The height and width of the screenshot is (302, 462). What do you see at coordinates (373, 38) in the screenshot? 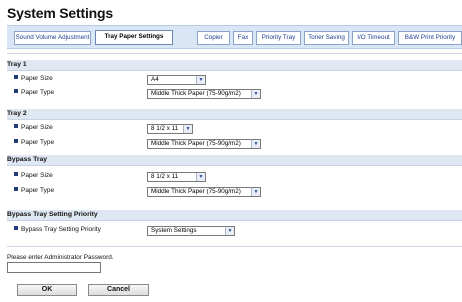
I see `tab-io-timeout: I/O Timeout` at bounding box center [373, 38].